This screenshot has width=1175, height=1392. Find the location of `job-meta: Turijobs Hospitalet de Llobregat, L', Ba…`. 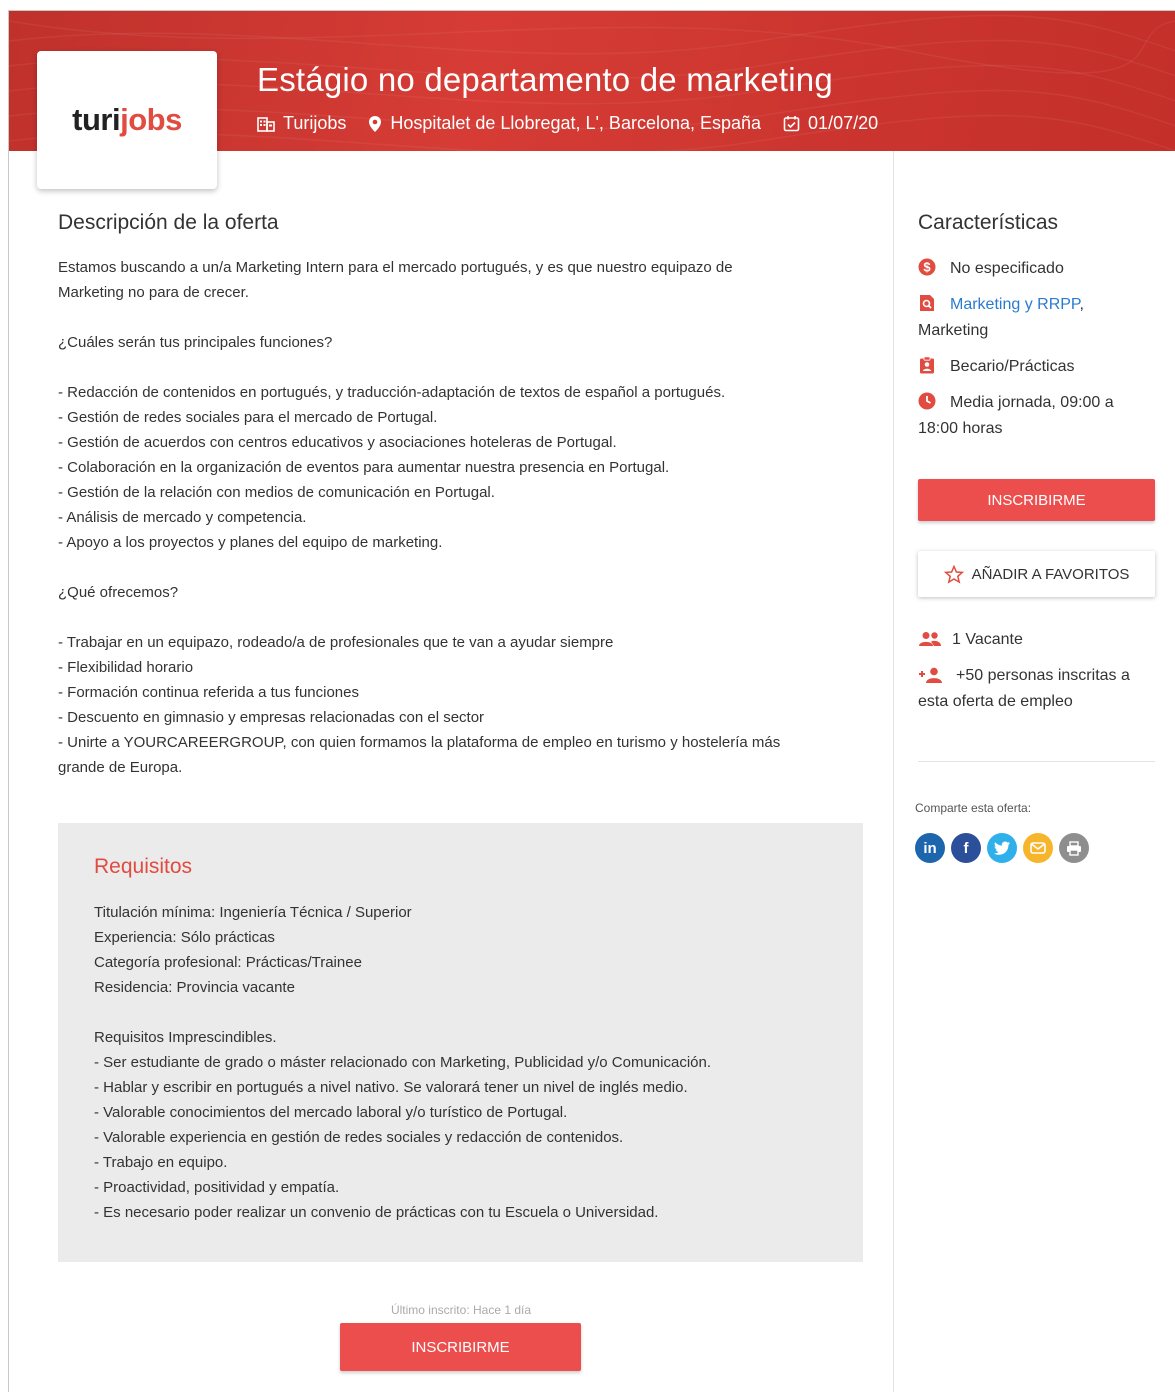

job-meta: Turijobs Hospitalet de Llobregat, L', Ba… is located at coordinates (578, 123).